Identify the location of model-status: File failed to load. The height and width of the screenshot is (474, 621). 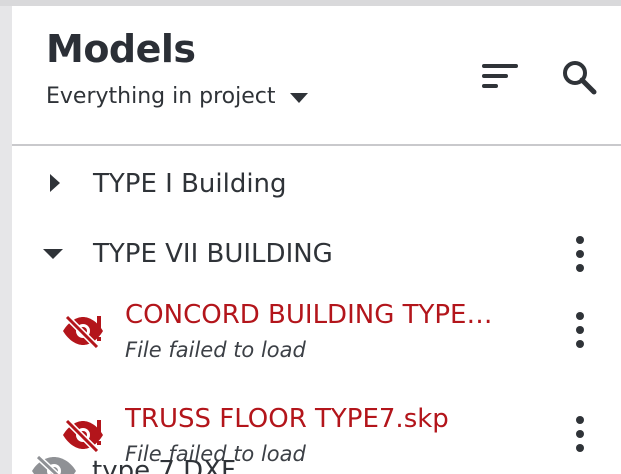
(215, 350).